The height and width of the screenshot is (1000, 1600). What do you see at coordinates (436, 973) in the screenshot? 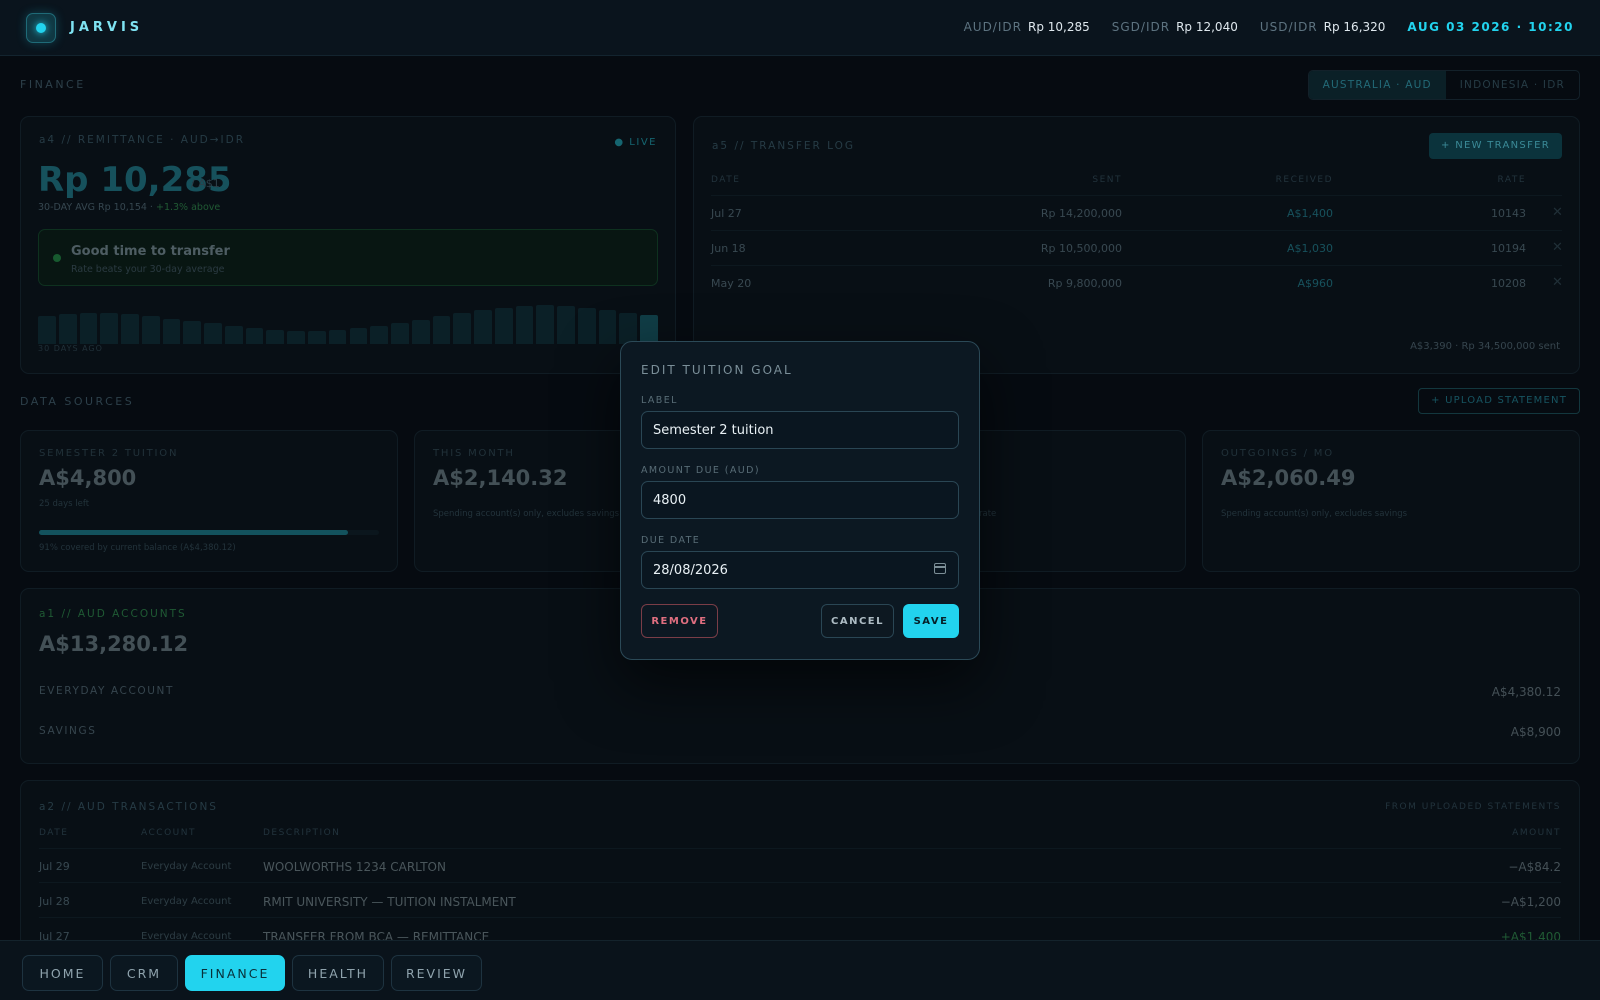
I see `nav-review: REVIEW` at bounding box center [436, 973].